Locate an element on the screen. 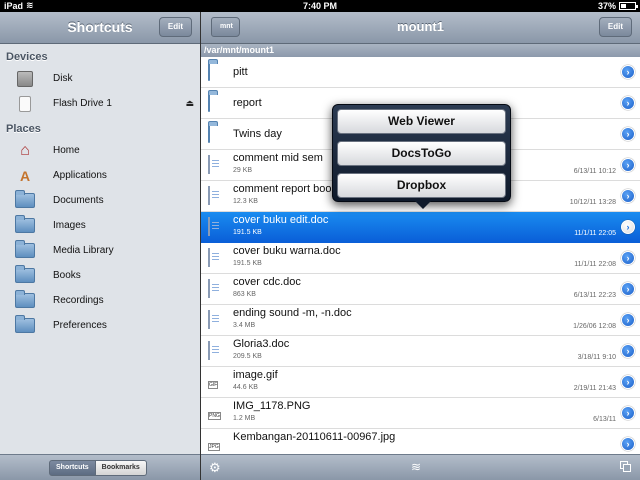  status-bar: iPad ≋ 7:40 PM 37% is located at coordinates (320, 6).